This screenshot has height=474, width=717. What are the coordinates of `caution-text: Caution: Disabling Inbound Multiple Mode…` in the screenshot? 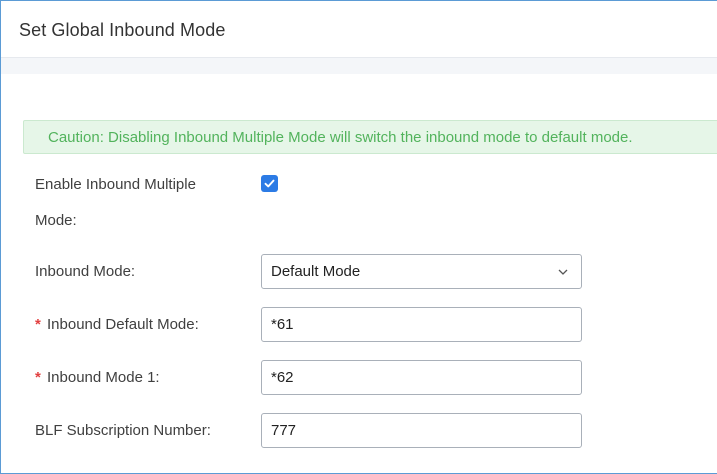 It's located at (340, 137).